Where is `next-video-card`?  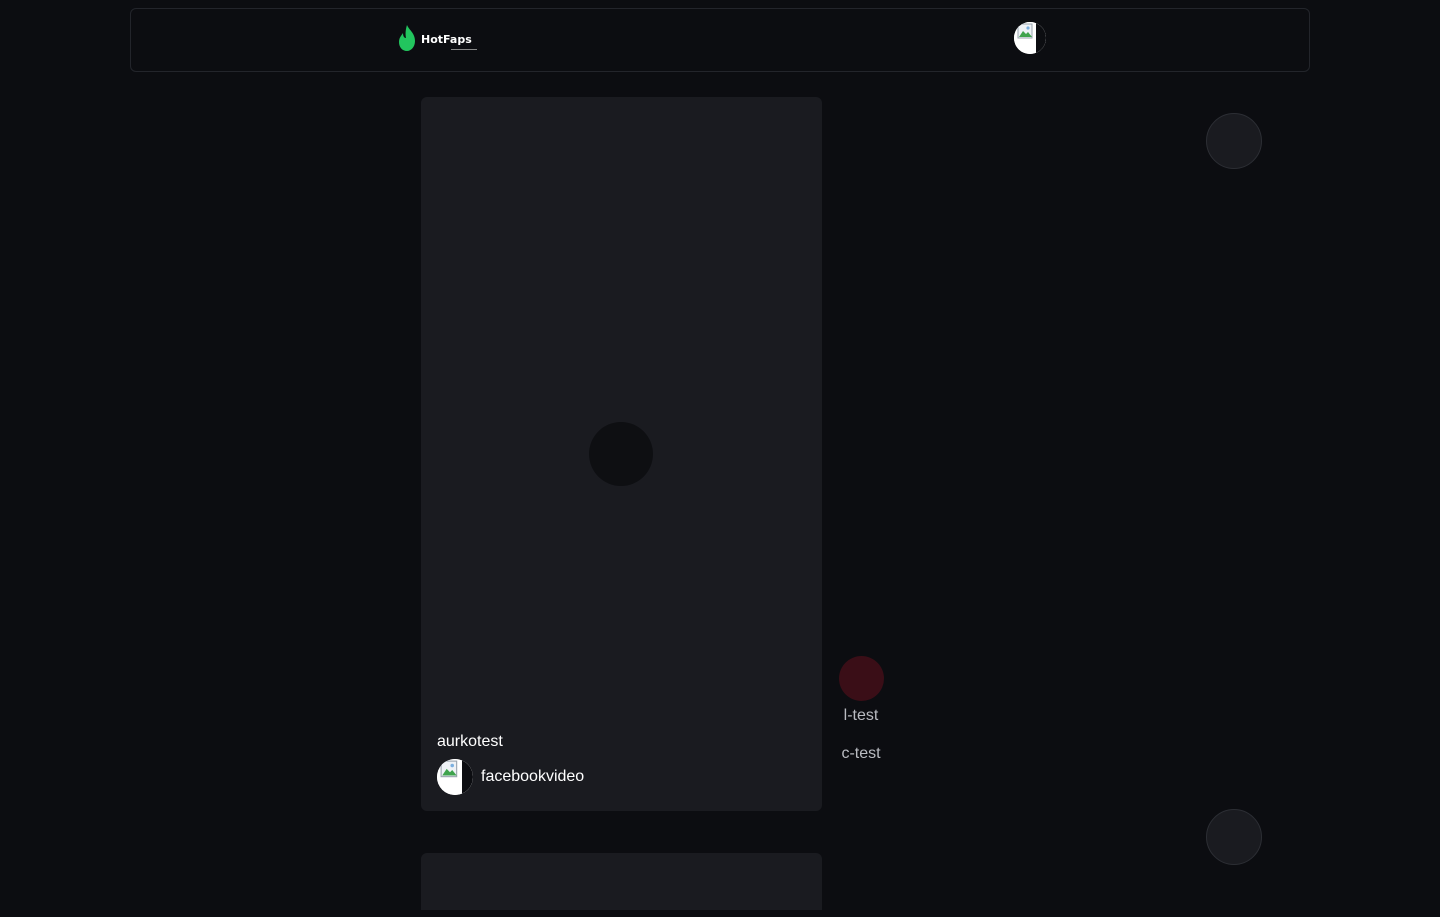 next-video-card is located at coordinates (621, 881).